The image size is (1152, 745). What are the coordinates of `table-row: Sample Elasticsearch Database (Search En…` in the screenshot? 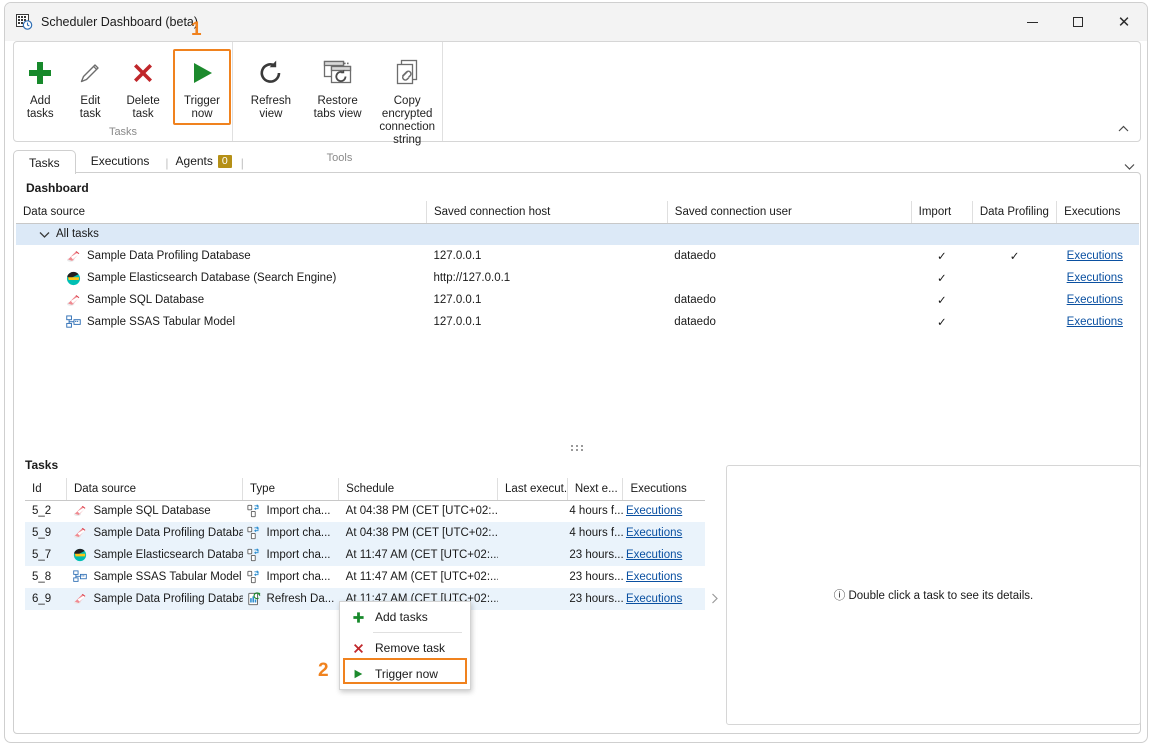 It's located at (577, 278).